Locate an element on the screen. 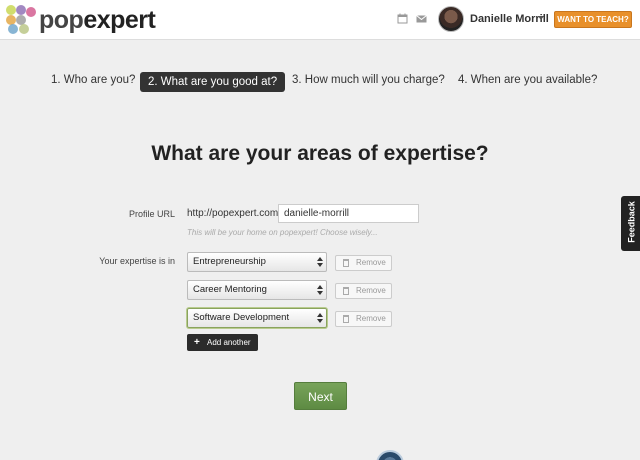 The width and height of the screenshot is (640, 460). add-another-button: + Add another is located at coordinates (222, 342).